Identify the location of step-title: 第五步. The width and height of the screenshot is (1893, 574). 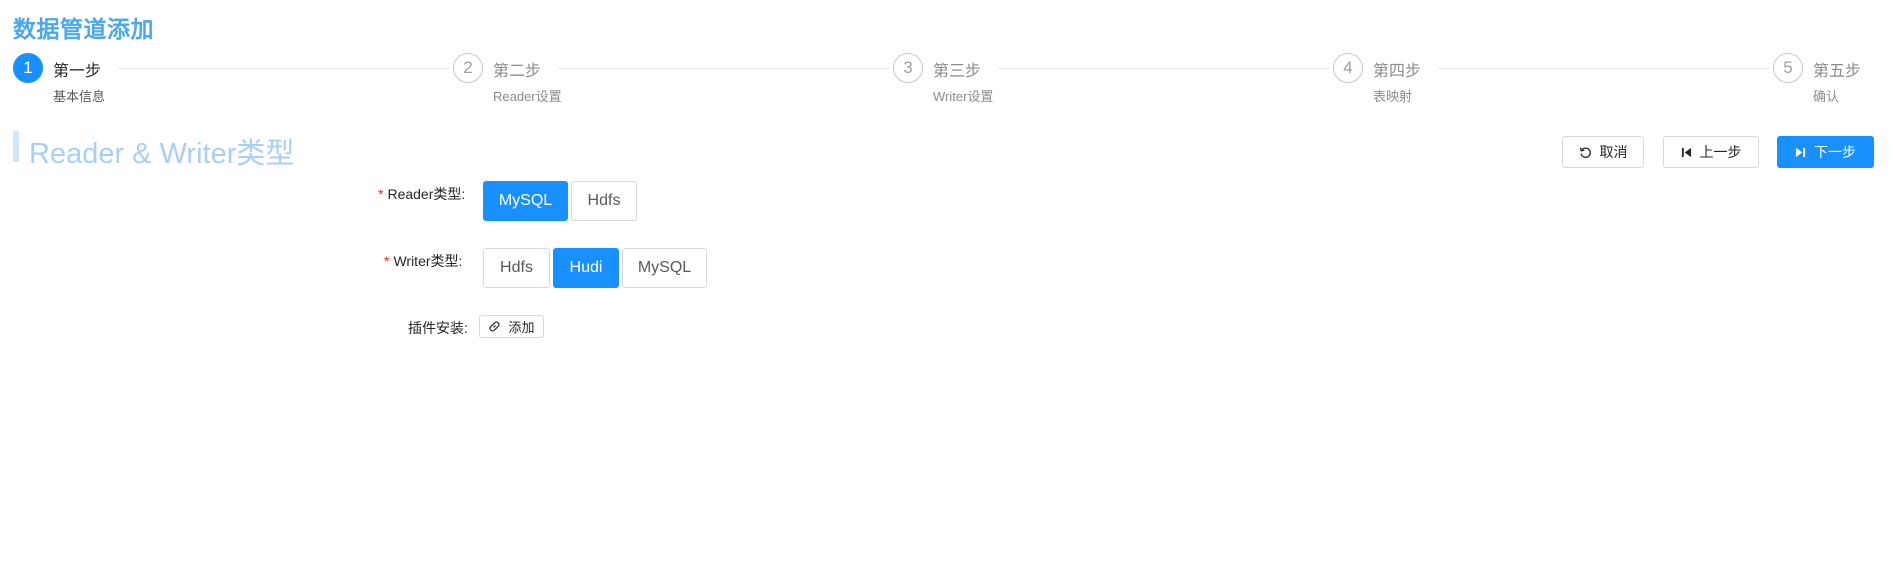
(1844, 69).